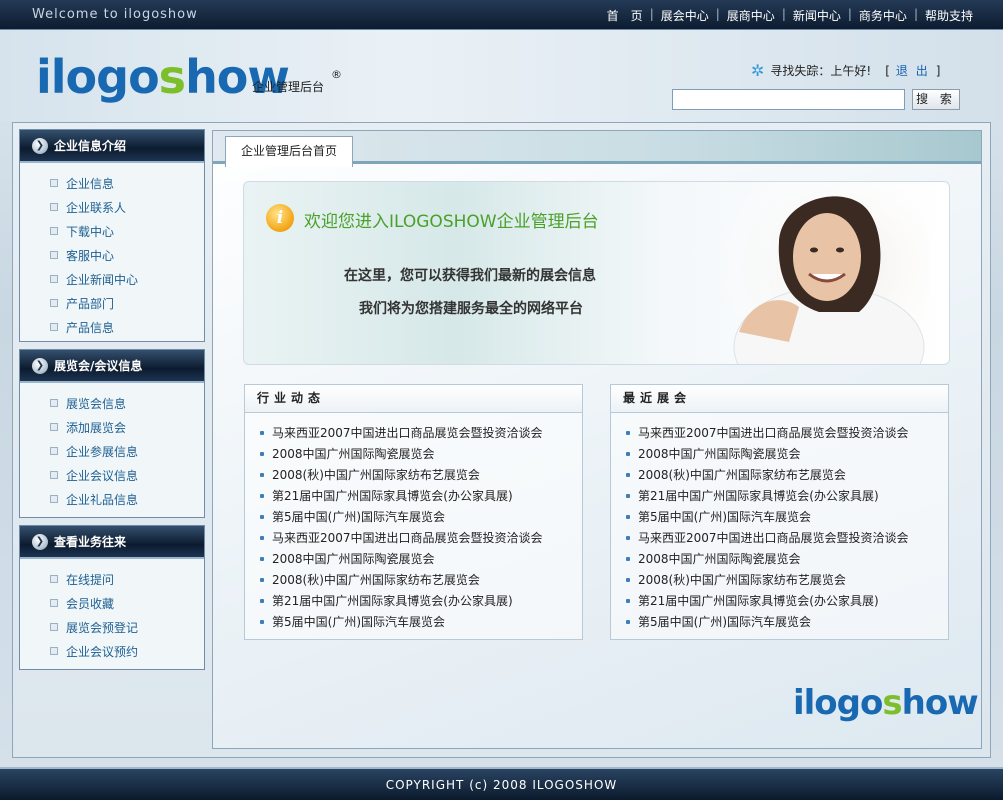 The height and width of the screenshot is (800, 1003). Describe the element at coordinates (115, 14) in the screenshot. I see `welcome-text: Welcome to ilogoshow` at that location.